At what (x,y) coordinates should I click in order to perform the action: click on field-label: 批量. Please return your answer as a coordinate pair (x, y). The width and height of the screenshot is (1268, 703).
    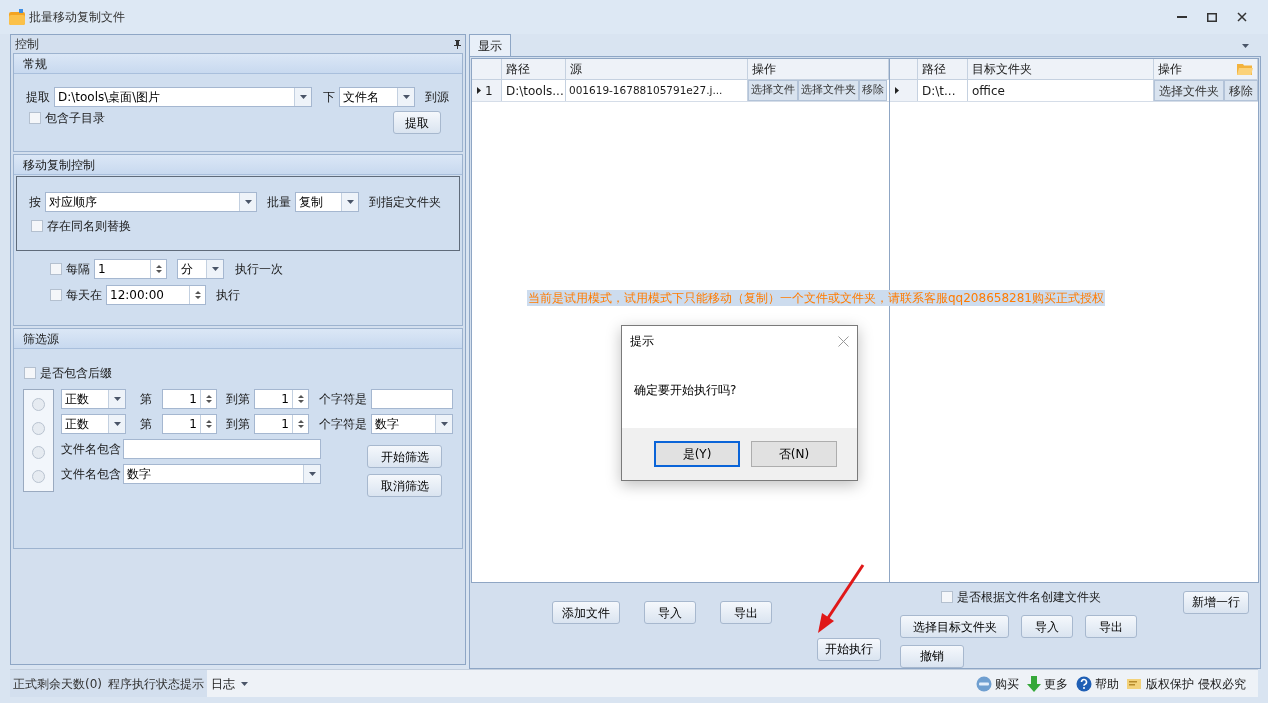
    Looking at the image, I should click on (279, 202).